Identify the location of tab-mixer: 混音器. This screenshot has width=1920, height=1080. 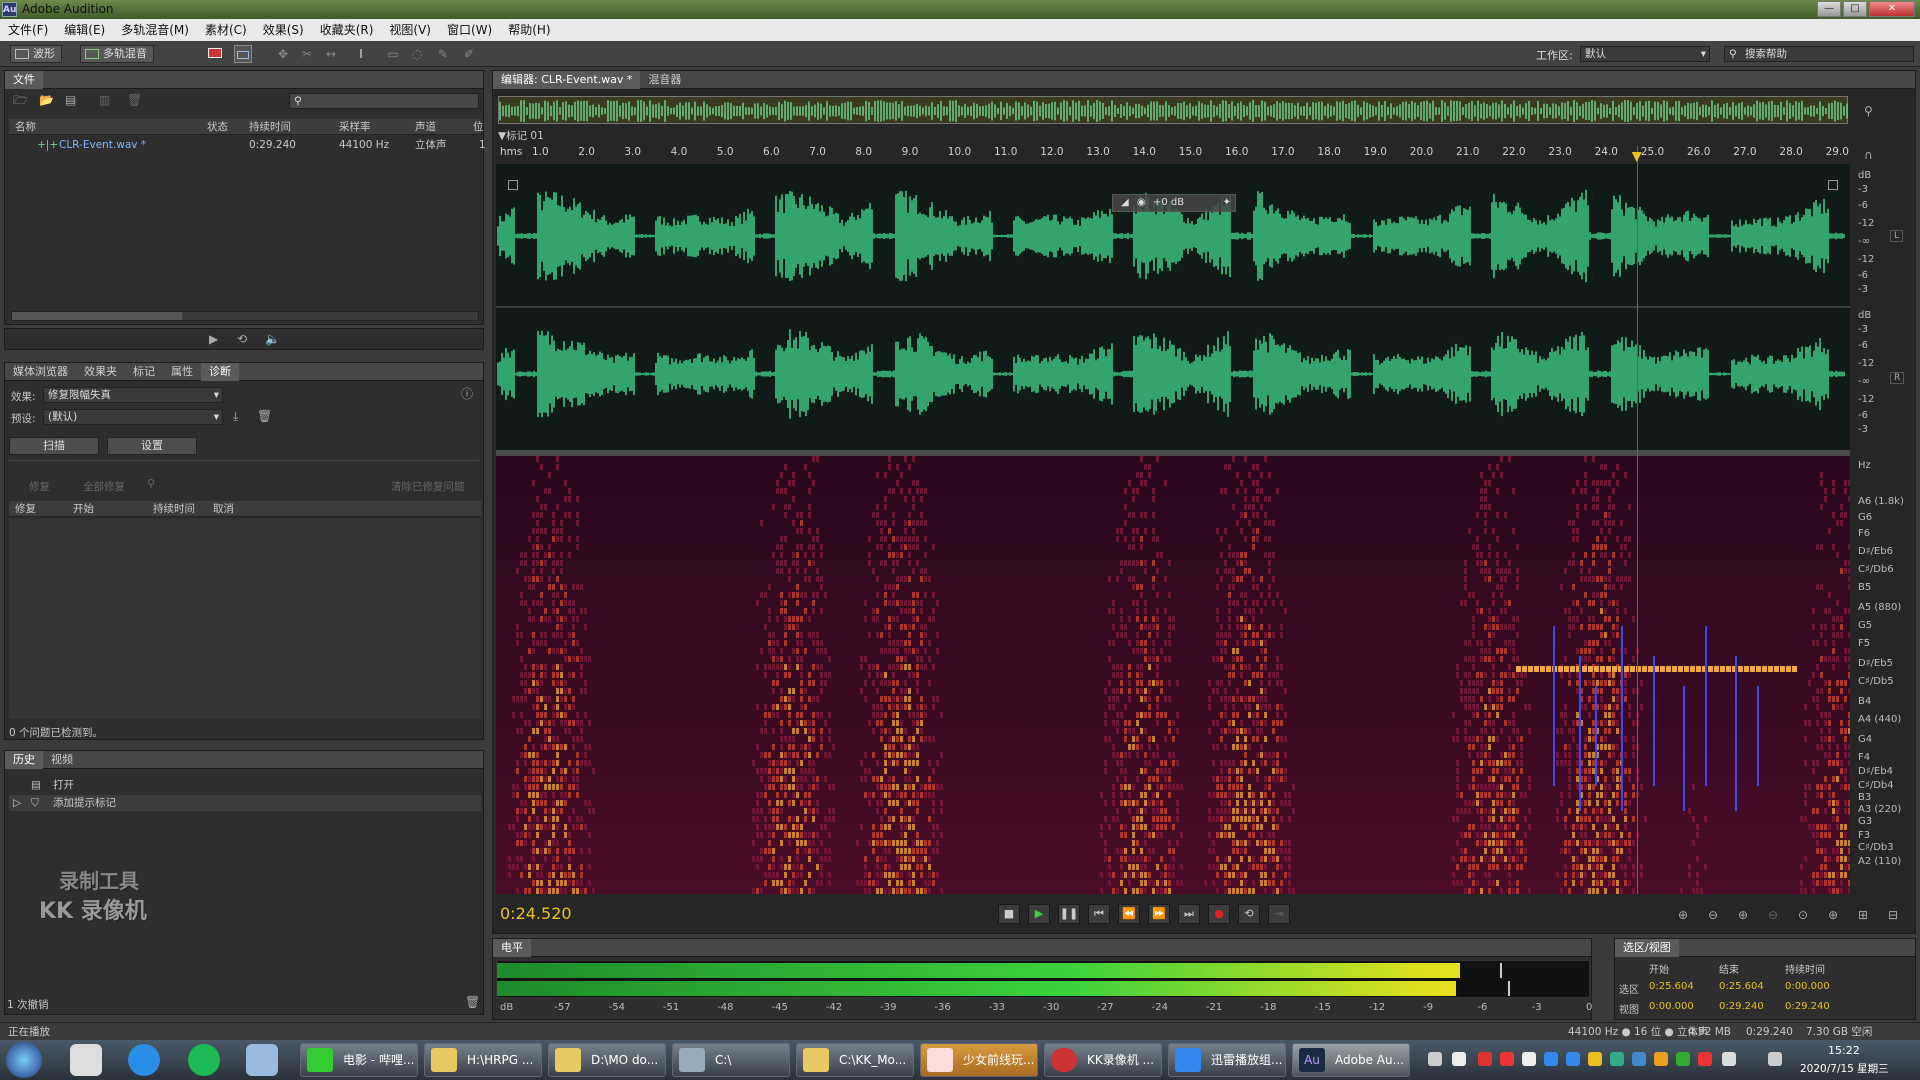
(664, 80).